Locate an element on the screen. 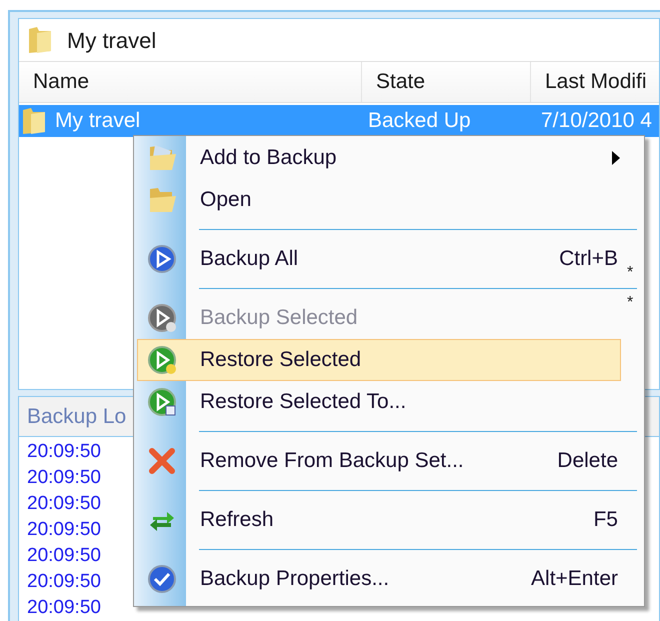 The width and height of the screenshot is (660, 621). row-date: 7/10/2010 4 is located at coordinates (596, 120).